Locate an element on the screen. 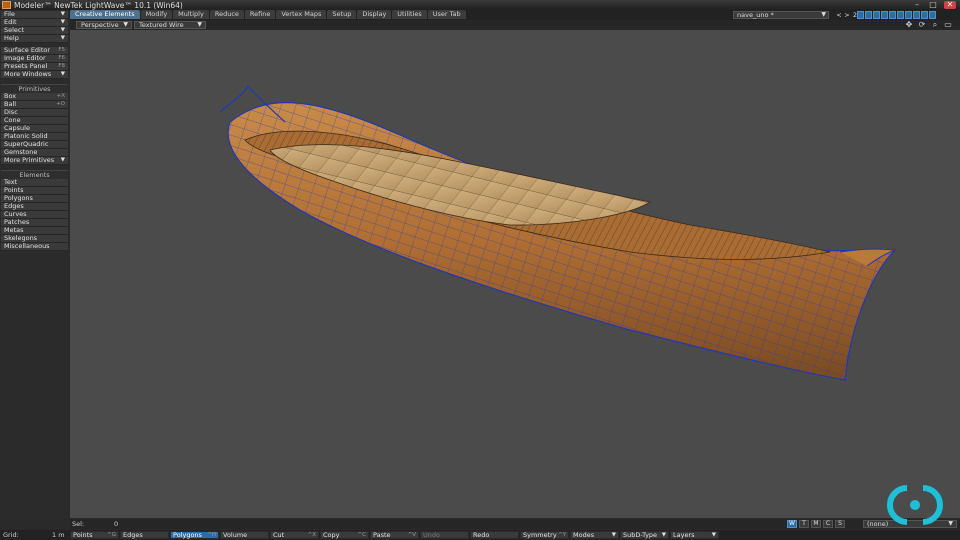  shortcut-hint: ^C is located at coordinates (361, 535).